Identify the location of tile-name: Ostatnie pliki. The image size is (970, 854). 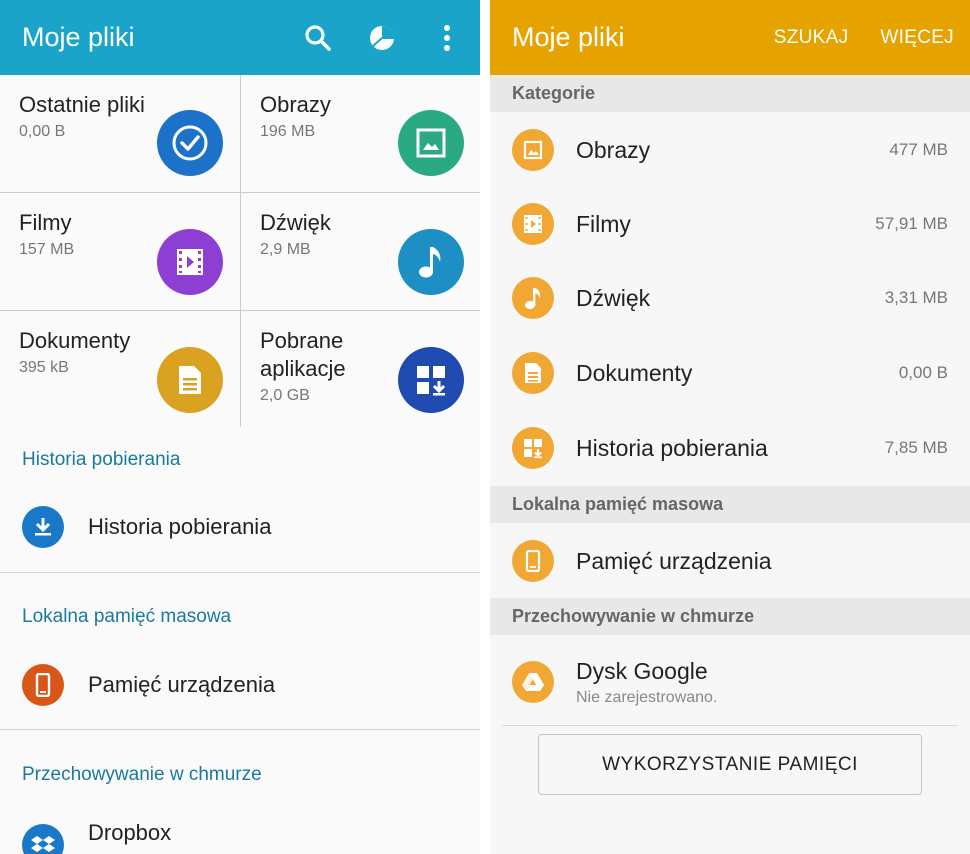
(82, 104).